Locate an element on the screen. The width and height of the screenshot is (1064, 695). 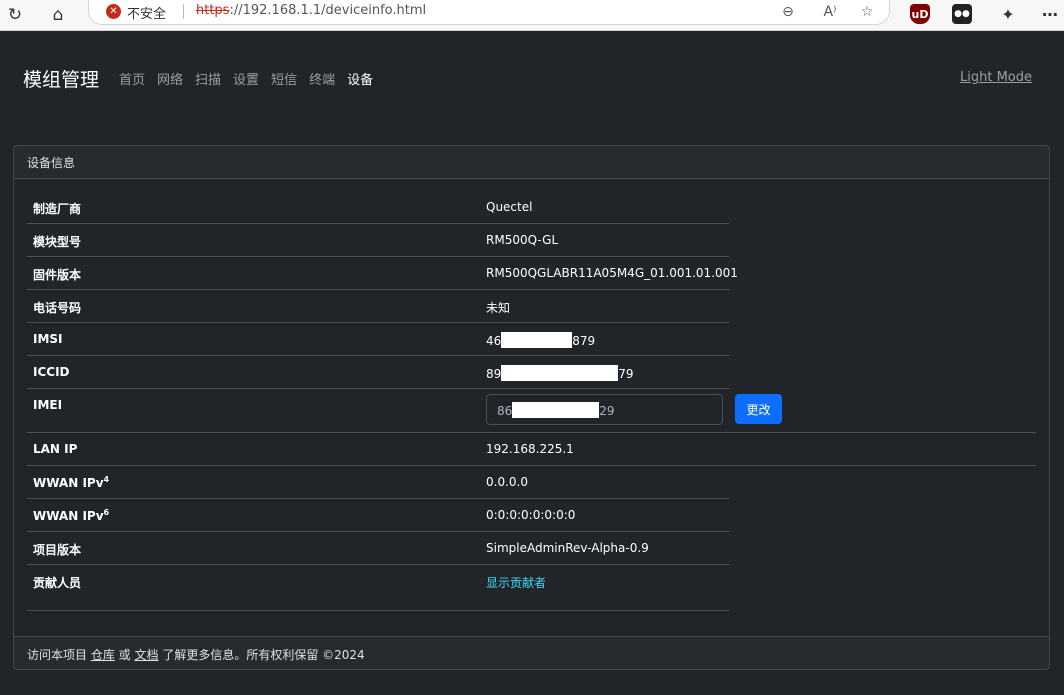
footer-middle: 或 is located at coordinates (124, 655).